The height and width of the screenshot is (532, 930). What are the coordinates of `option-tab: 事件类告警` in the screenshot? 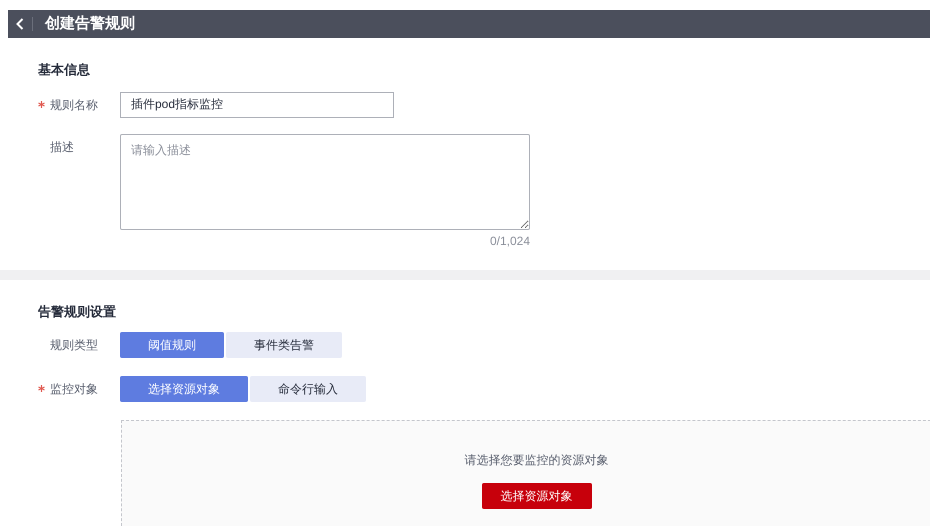 It's located at (284, 345).